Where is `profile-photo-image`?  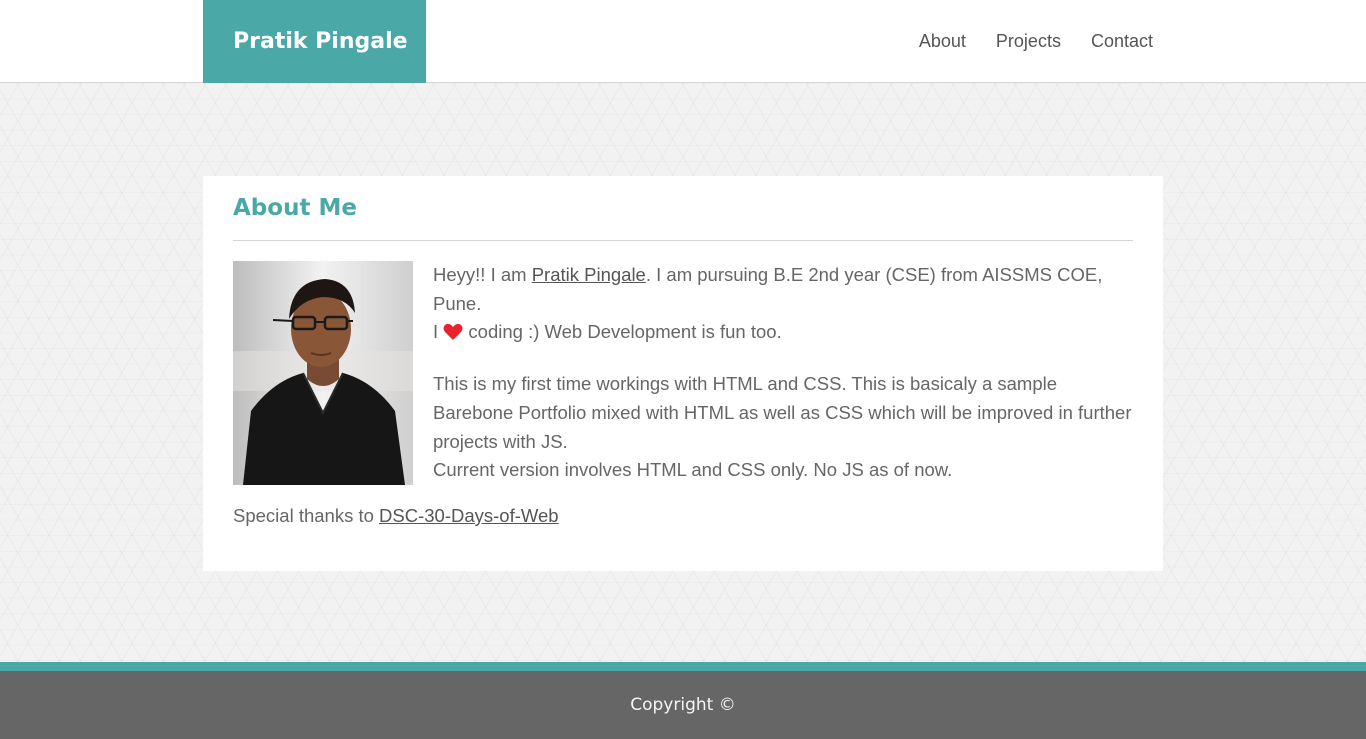
profile-photo-image is located at coordinates (323, 373).